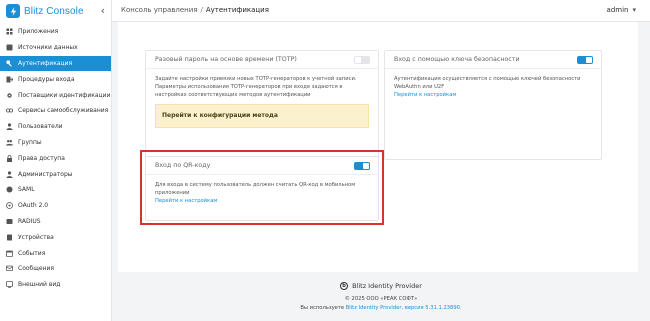  I want to click on card-title: Вход по QR-коду, so click(183, 165).